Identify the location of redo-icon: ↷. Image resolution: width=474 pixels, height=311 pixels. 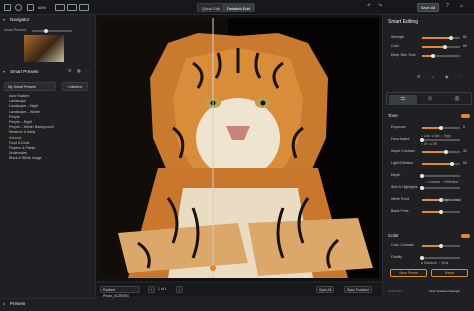
(380, 6).